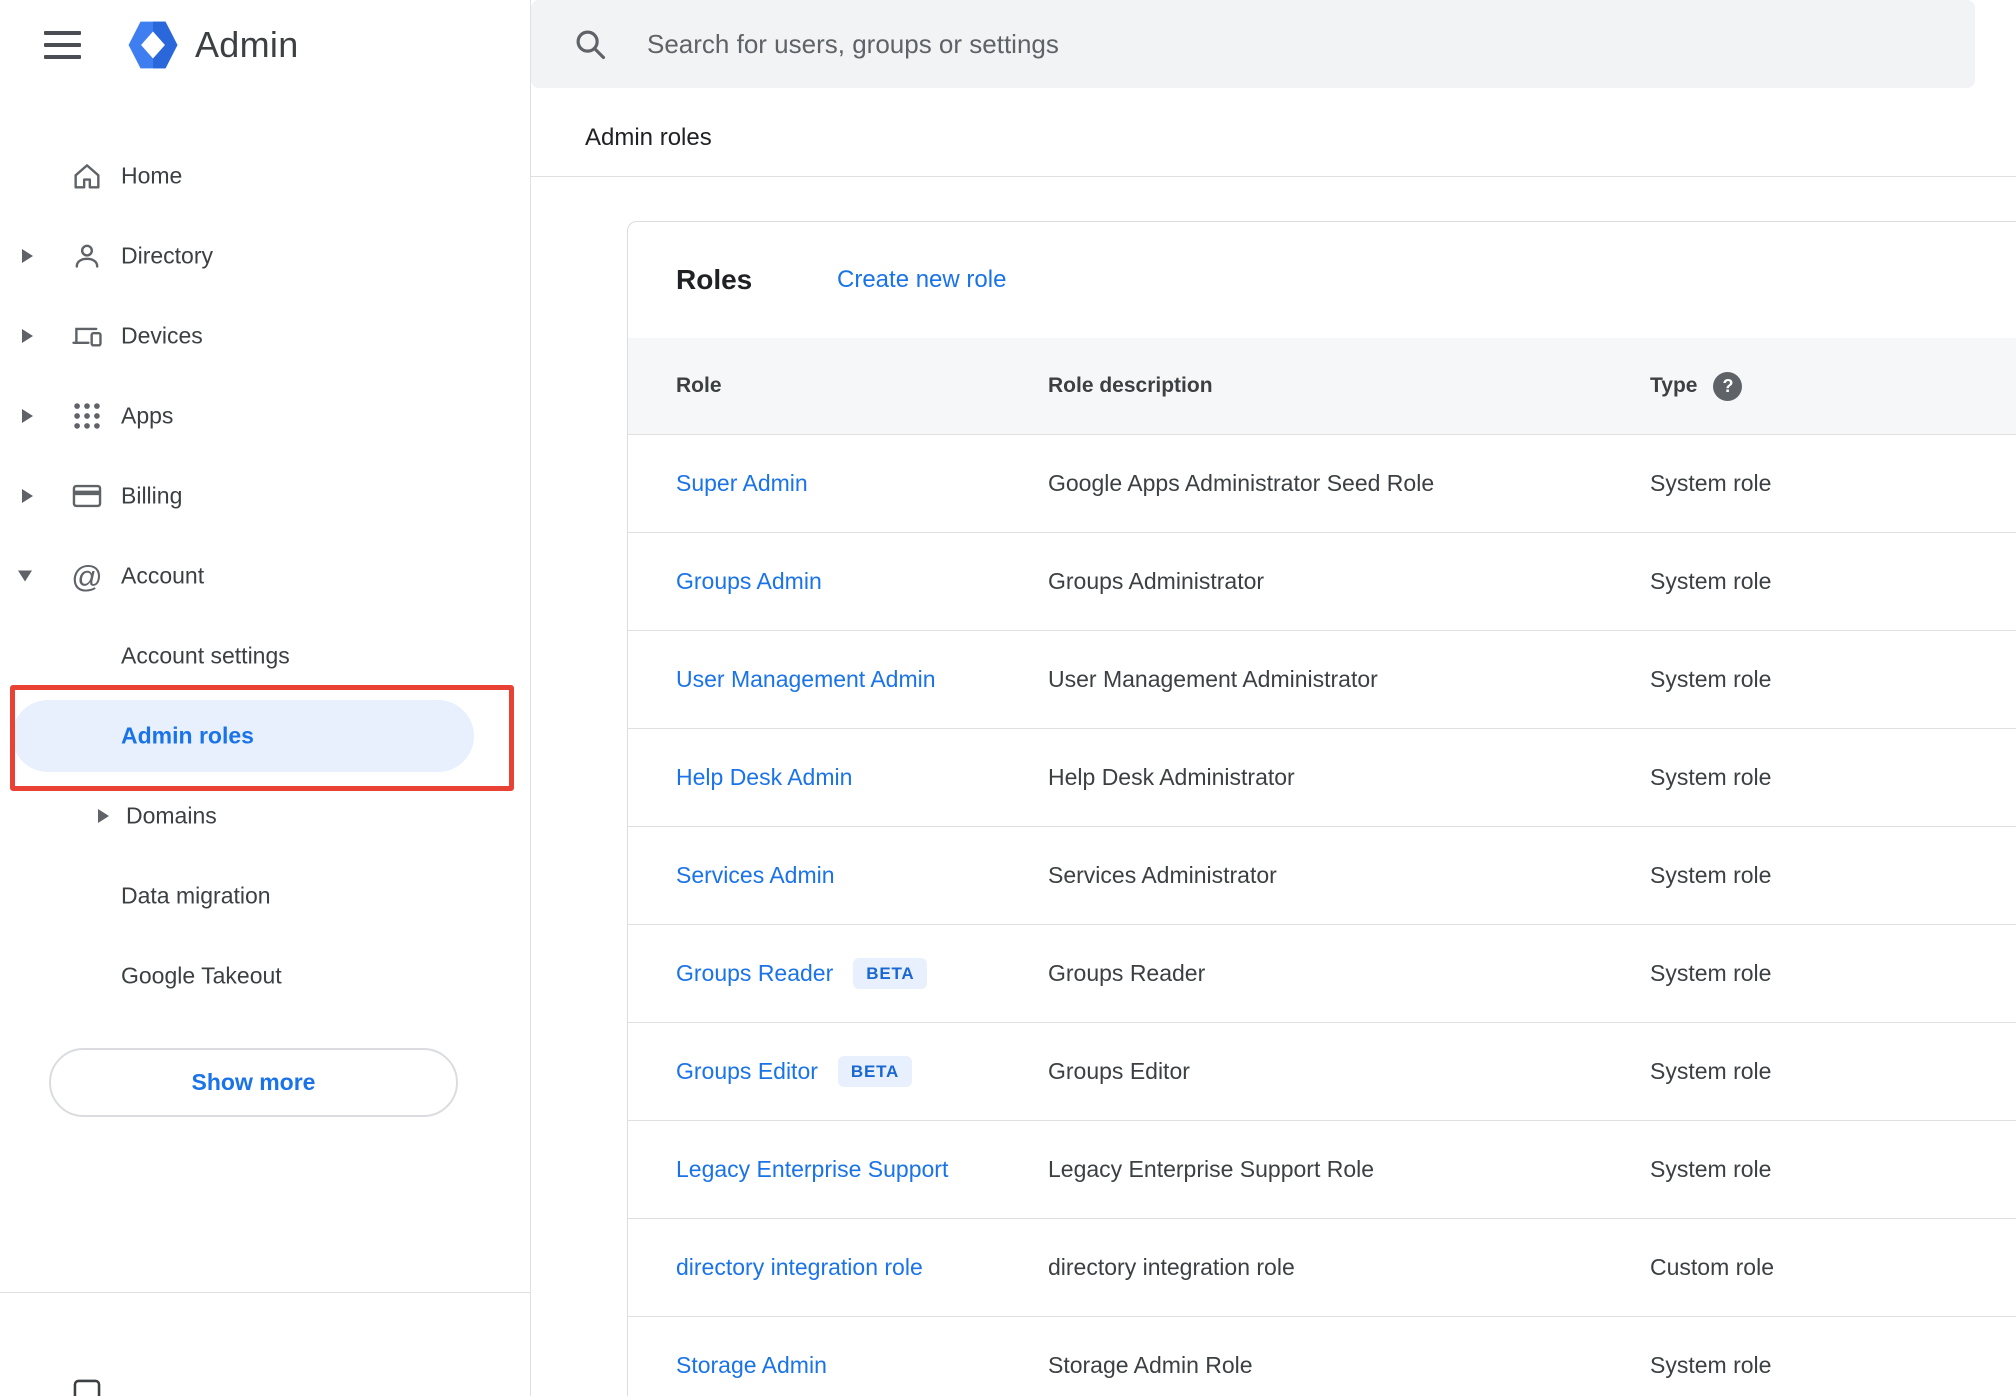 This screenshot has height=1396, width=2016. Describe the element at coordinates (171, 815) in the screenshot. I see `sidebar-item-label: Domains` at that location.